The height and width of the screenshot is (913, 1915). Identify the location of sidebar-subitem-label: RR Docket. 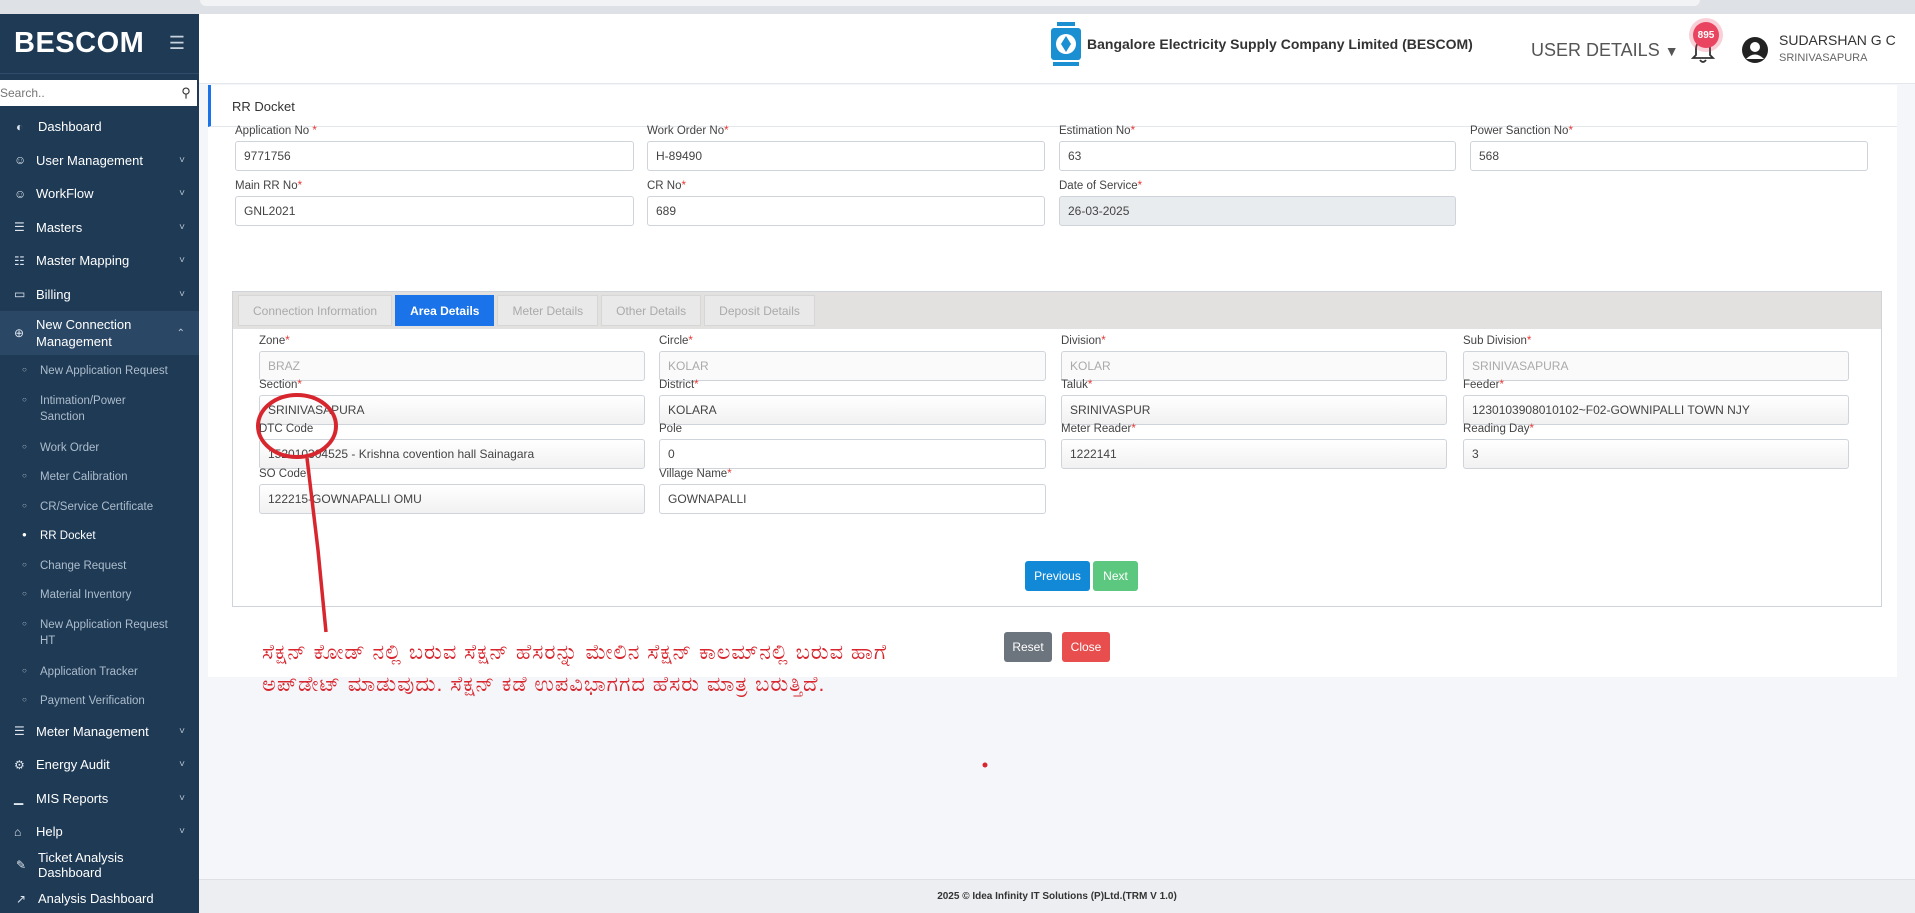
(68, 536).